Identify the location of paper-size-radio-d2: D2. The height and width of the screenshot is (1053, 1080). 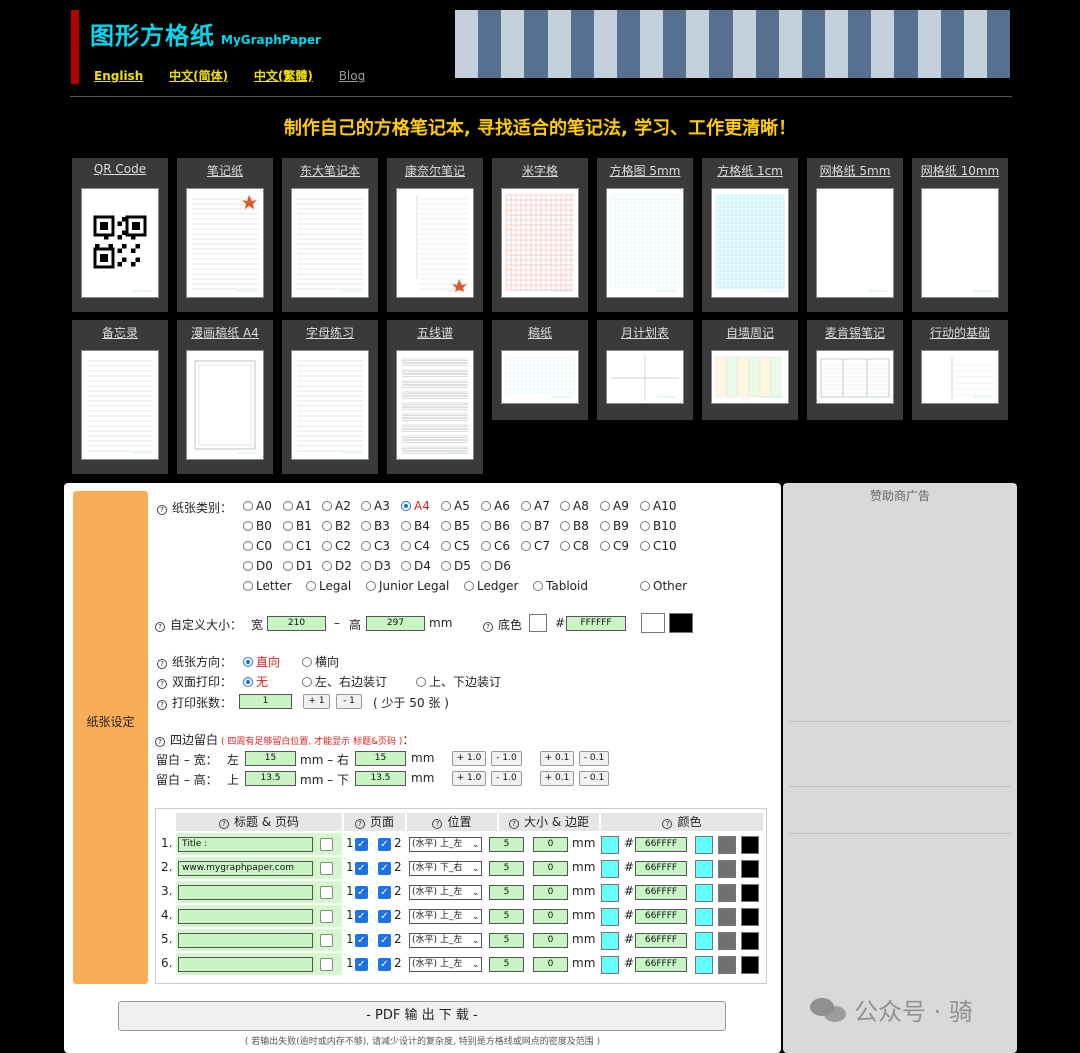
(337, 566).